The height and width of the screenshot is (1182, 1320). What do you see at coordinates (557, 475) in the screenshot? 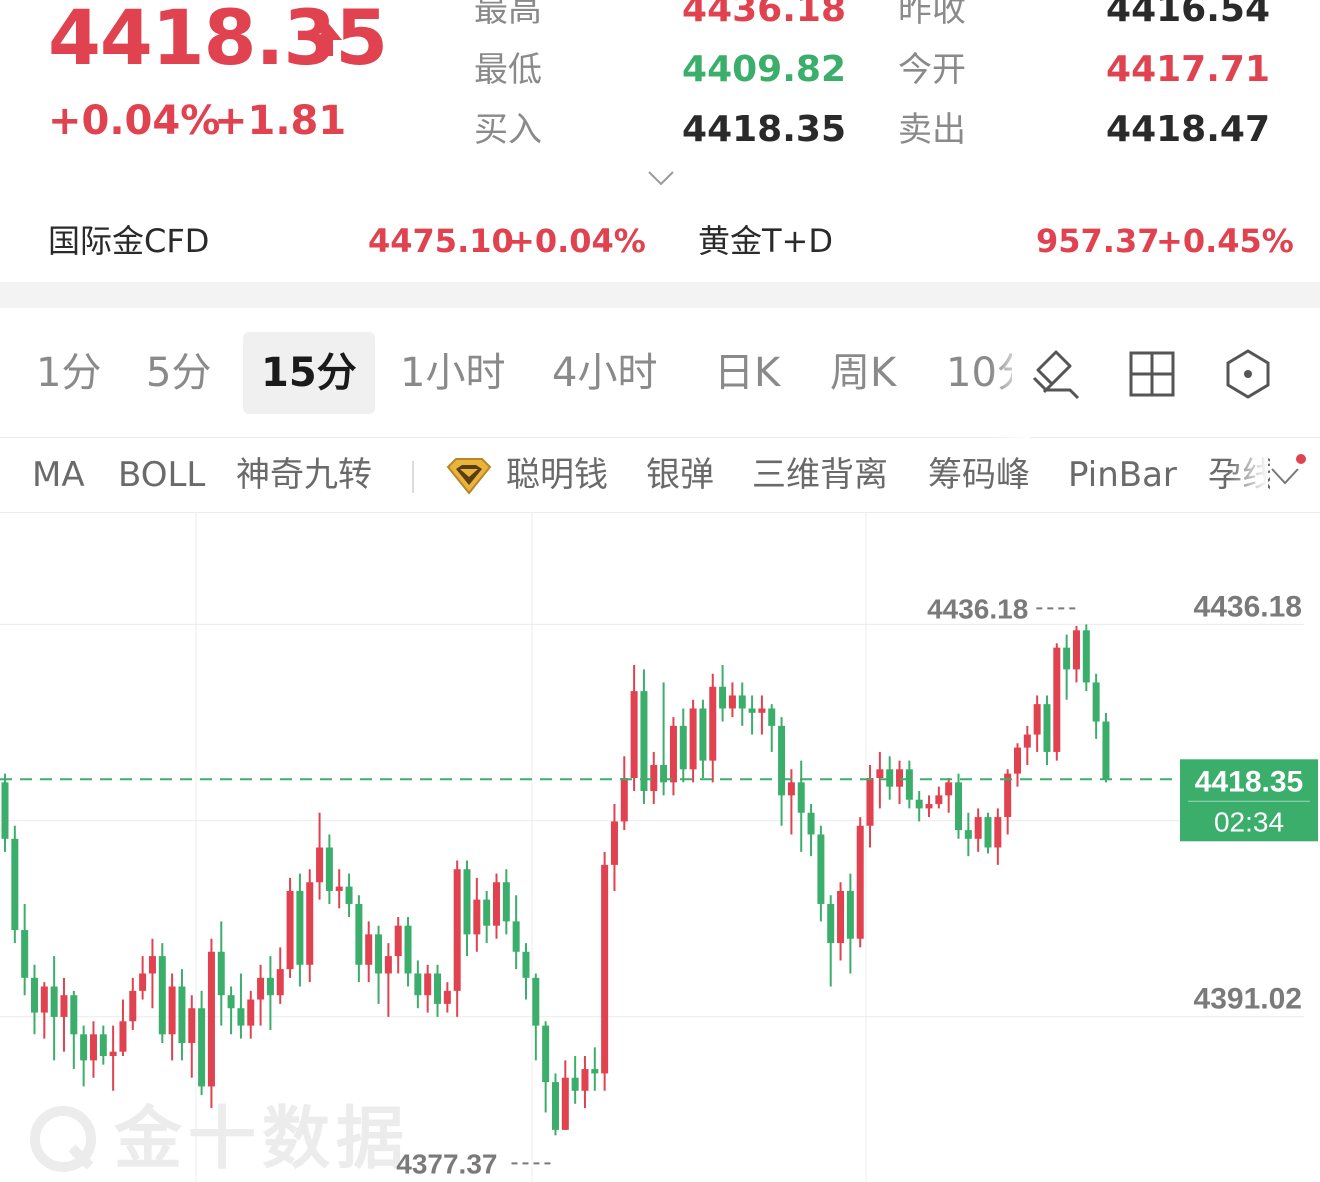
I see `indicator-smart-money: 聪明钱` at bounding box center [557, 475].